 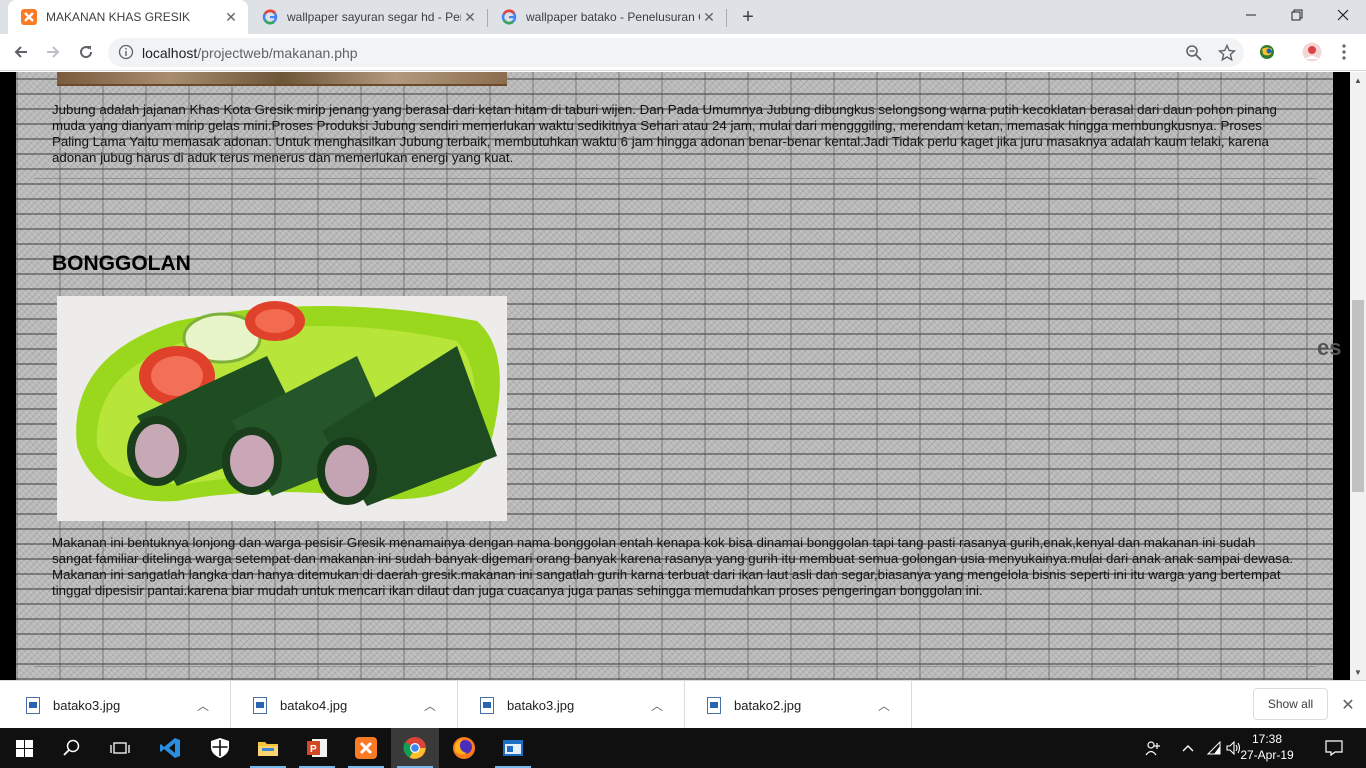 What do you see at coordinates (126, 52) in the screenshot?
I see `info-icon` at bounding box center [126, 52].